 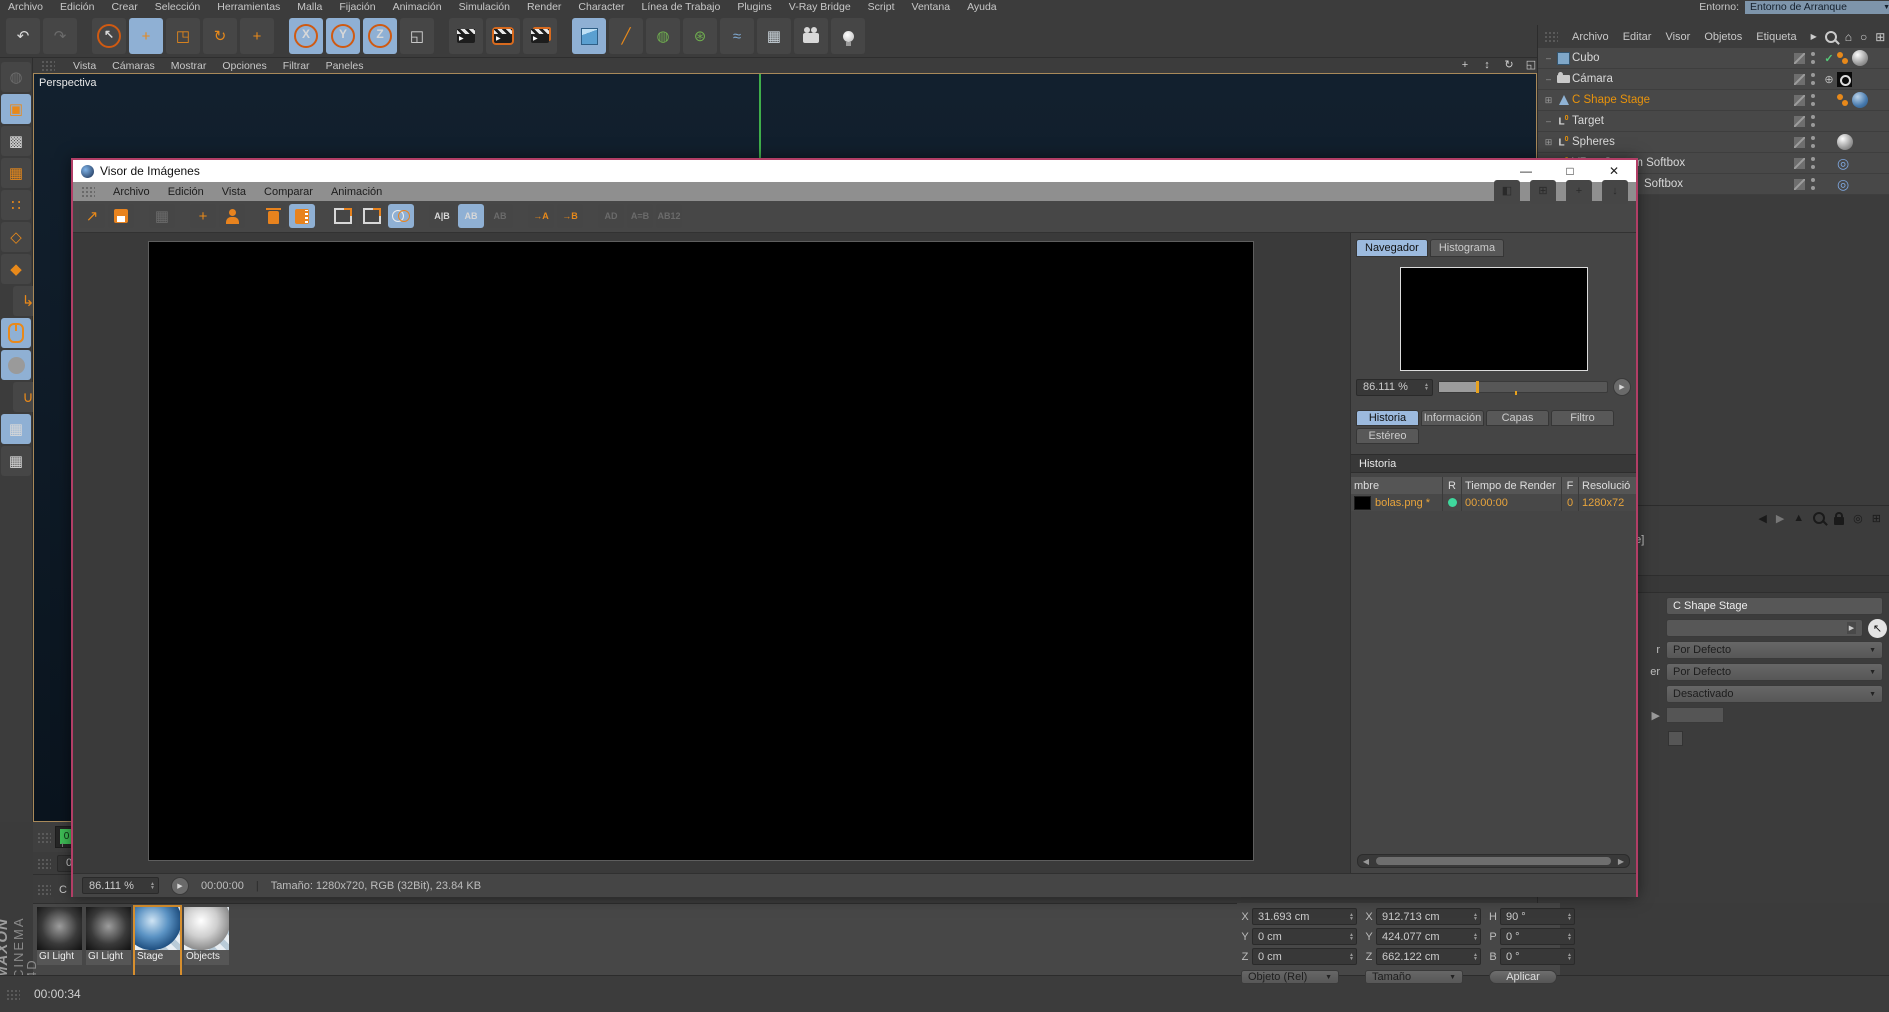 What do you see at coordinates (1844, 79) in the screenshot?
I see `camera-tag-icon` at bounding box center [1844, 79].